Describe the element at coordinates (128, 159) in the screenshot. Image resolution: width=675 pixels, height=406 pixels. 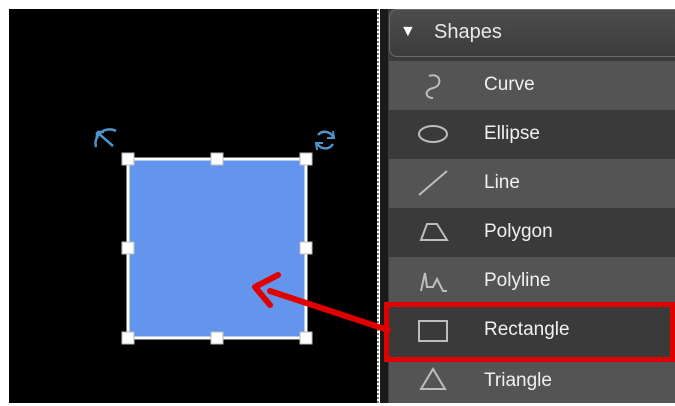
I see `resize-handle-top-left` at that location.